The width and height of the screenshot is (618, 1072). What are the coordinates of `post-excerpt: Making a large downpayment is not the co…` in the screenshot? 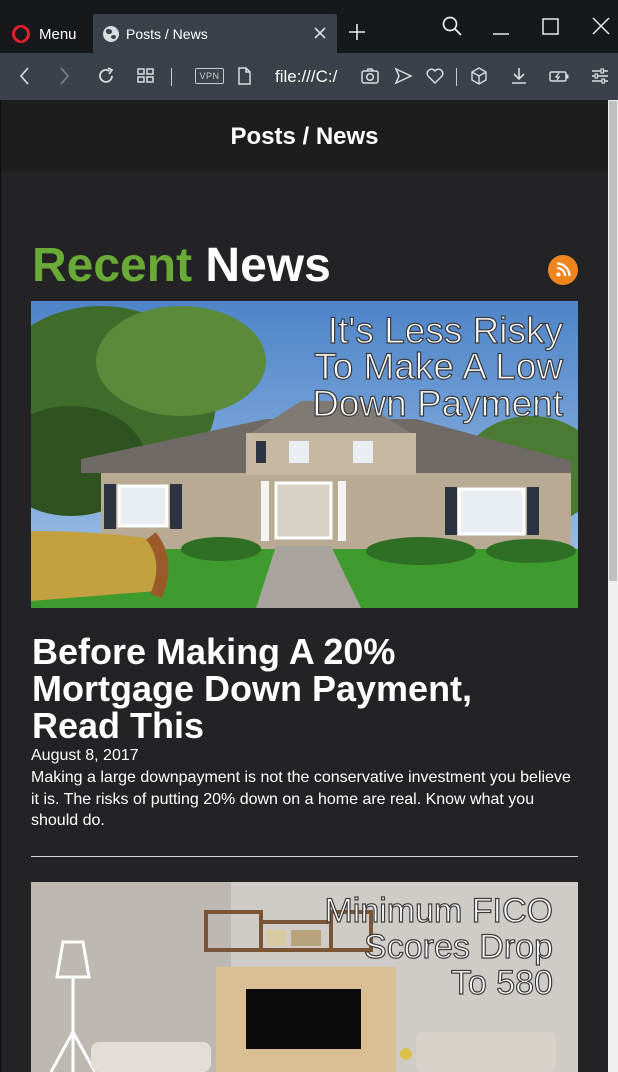 It's located at (301, 799).